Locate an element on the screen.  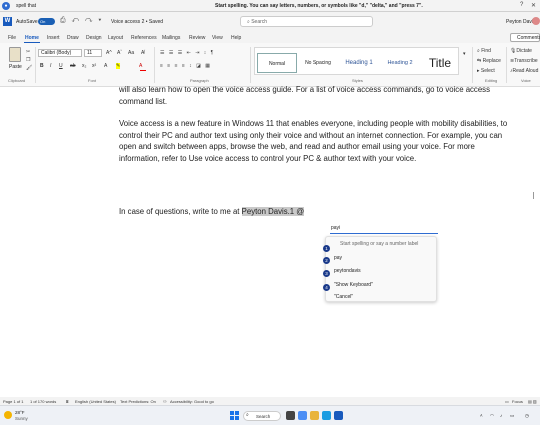
spelling-input: payi is located at coordinates (384, 228).